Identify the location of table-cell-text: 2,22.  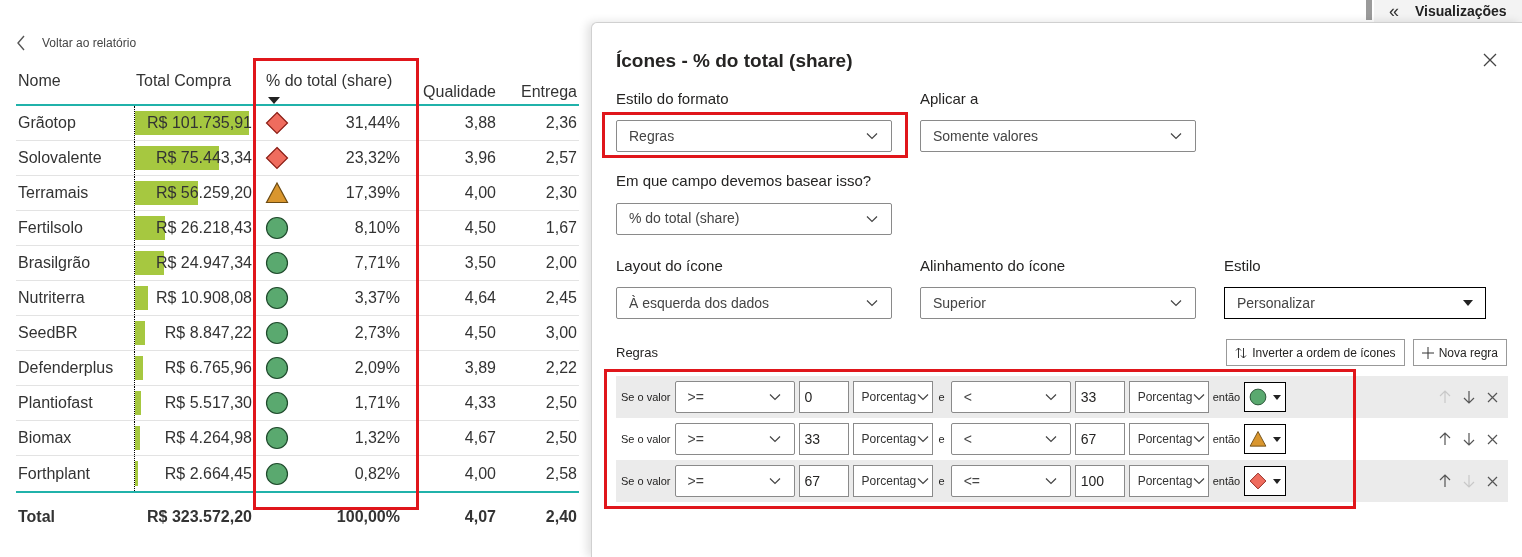
(561, 368).